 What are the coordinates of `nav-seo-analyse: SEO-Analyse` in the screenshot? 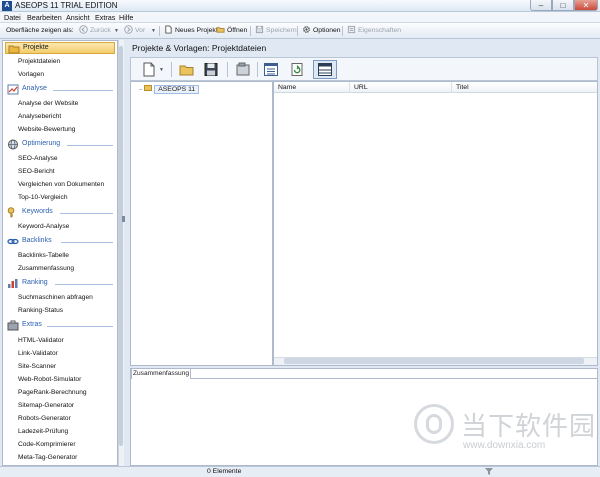 It's located at (38, 158).